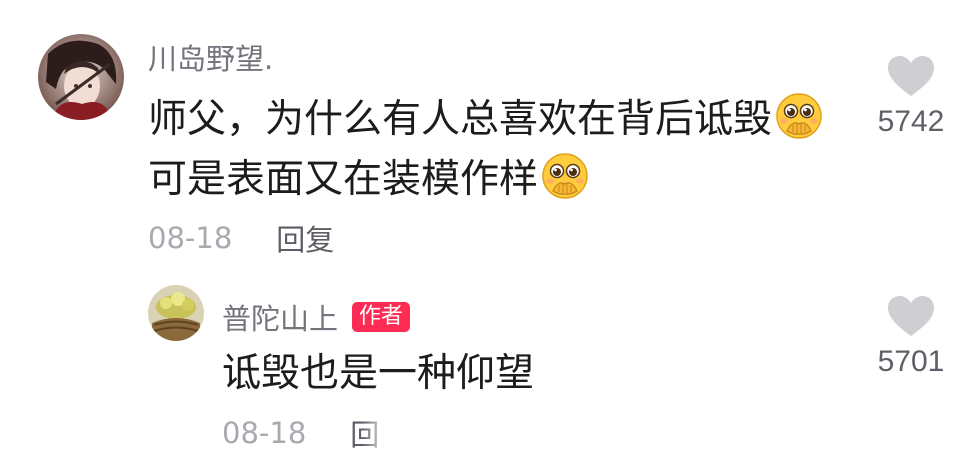  Describe the element at coordinates (190, 238) in the screenshot. I see `comment-date: 08-18` at that location.